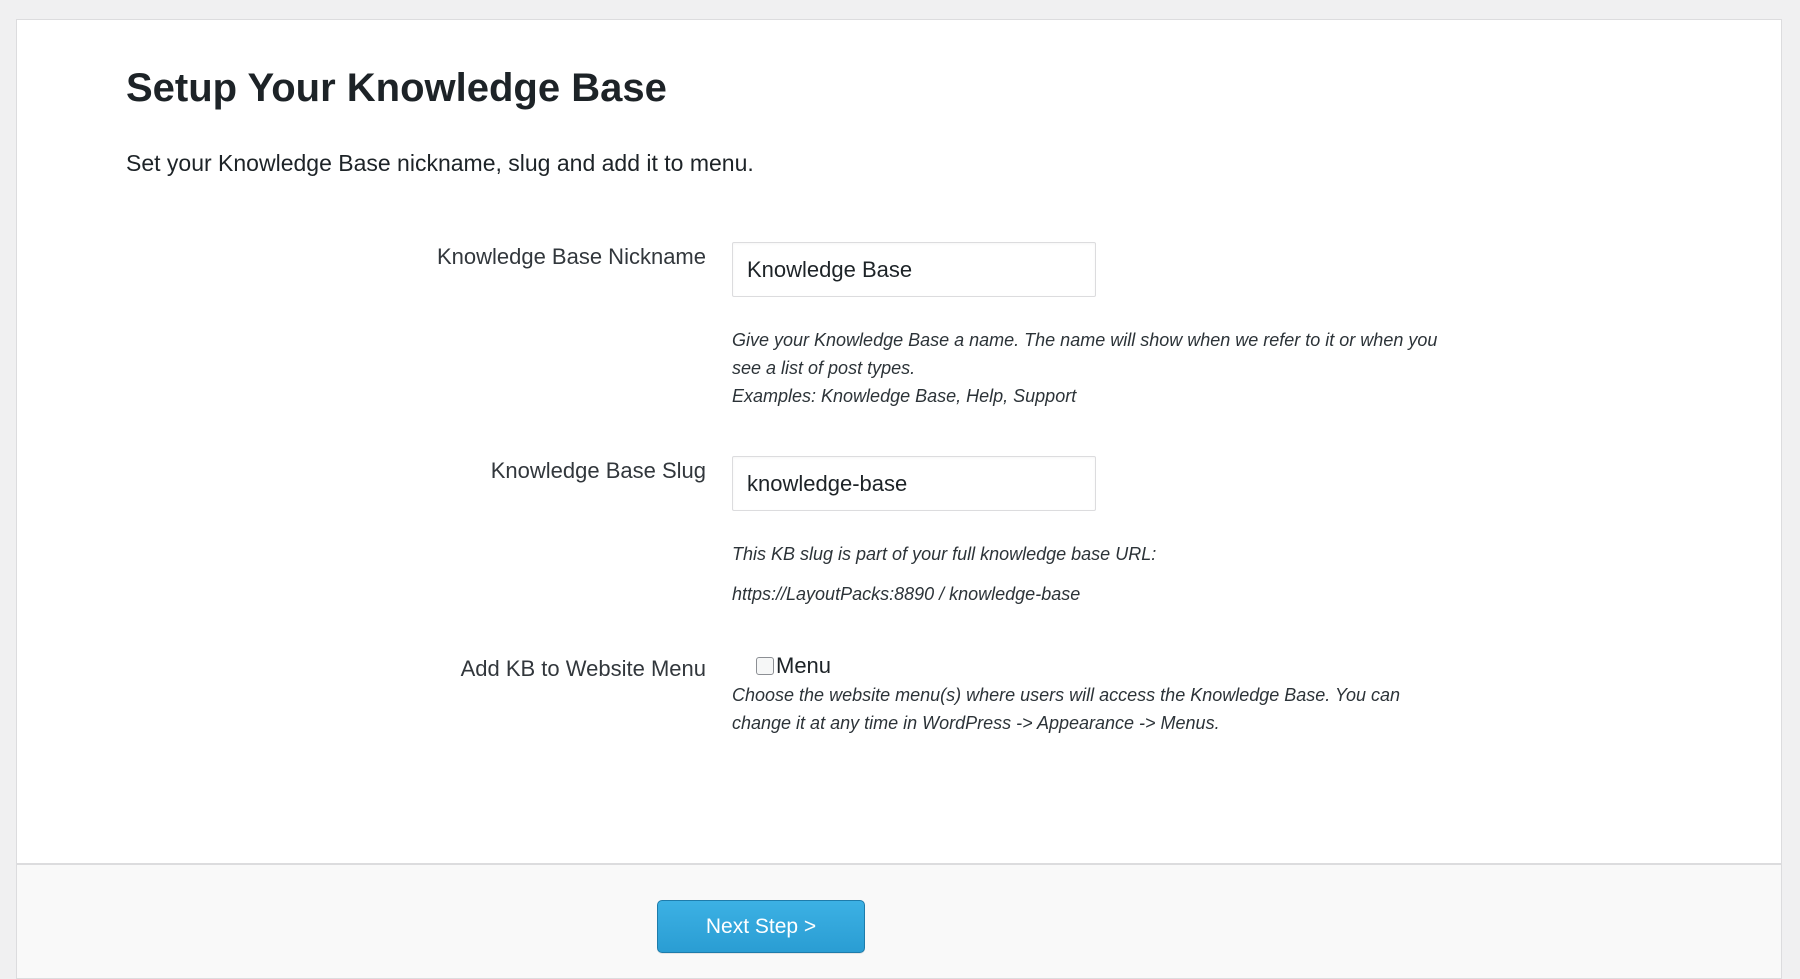 The height and width of the screenshot is (979, 1800). I want to click on slug-input, so click(914, 483).